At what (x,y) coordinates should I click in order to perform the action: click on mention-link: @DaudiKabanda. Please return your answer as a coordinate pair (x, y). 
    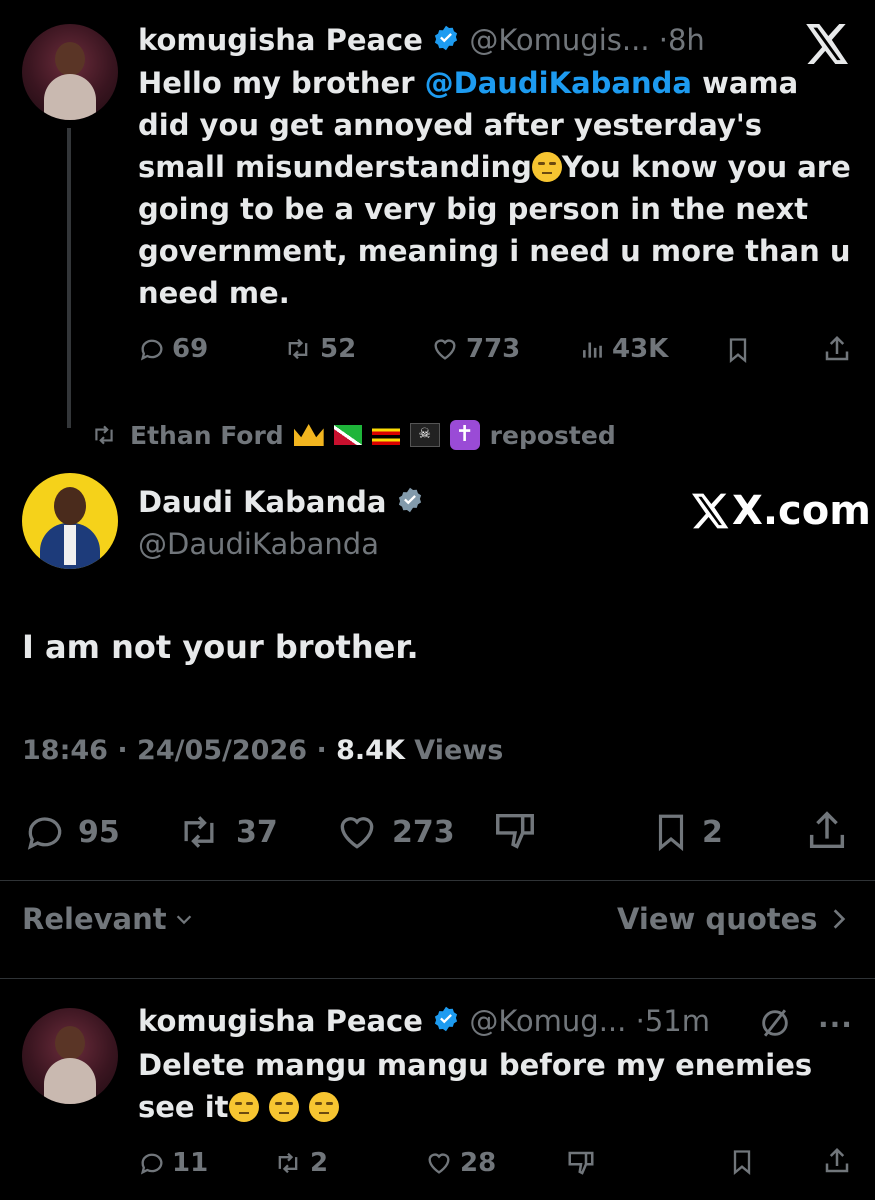
    Looking at the image, I should click on (558, 83).